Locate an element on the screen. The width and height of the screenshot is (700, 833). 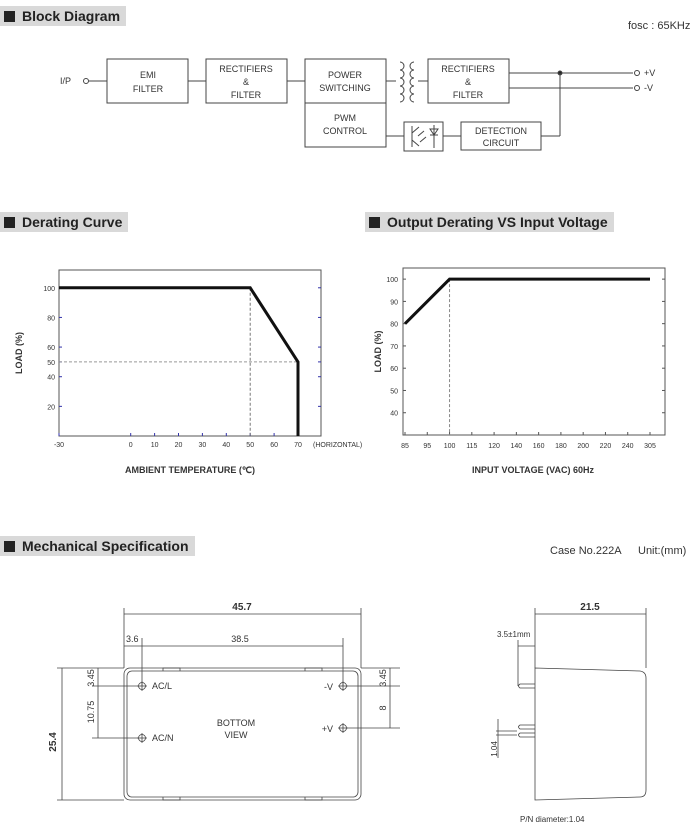
input-label: I/P is located at coordinates (65, 81).